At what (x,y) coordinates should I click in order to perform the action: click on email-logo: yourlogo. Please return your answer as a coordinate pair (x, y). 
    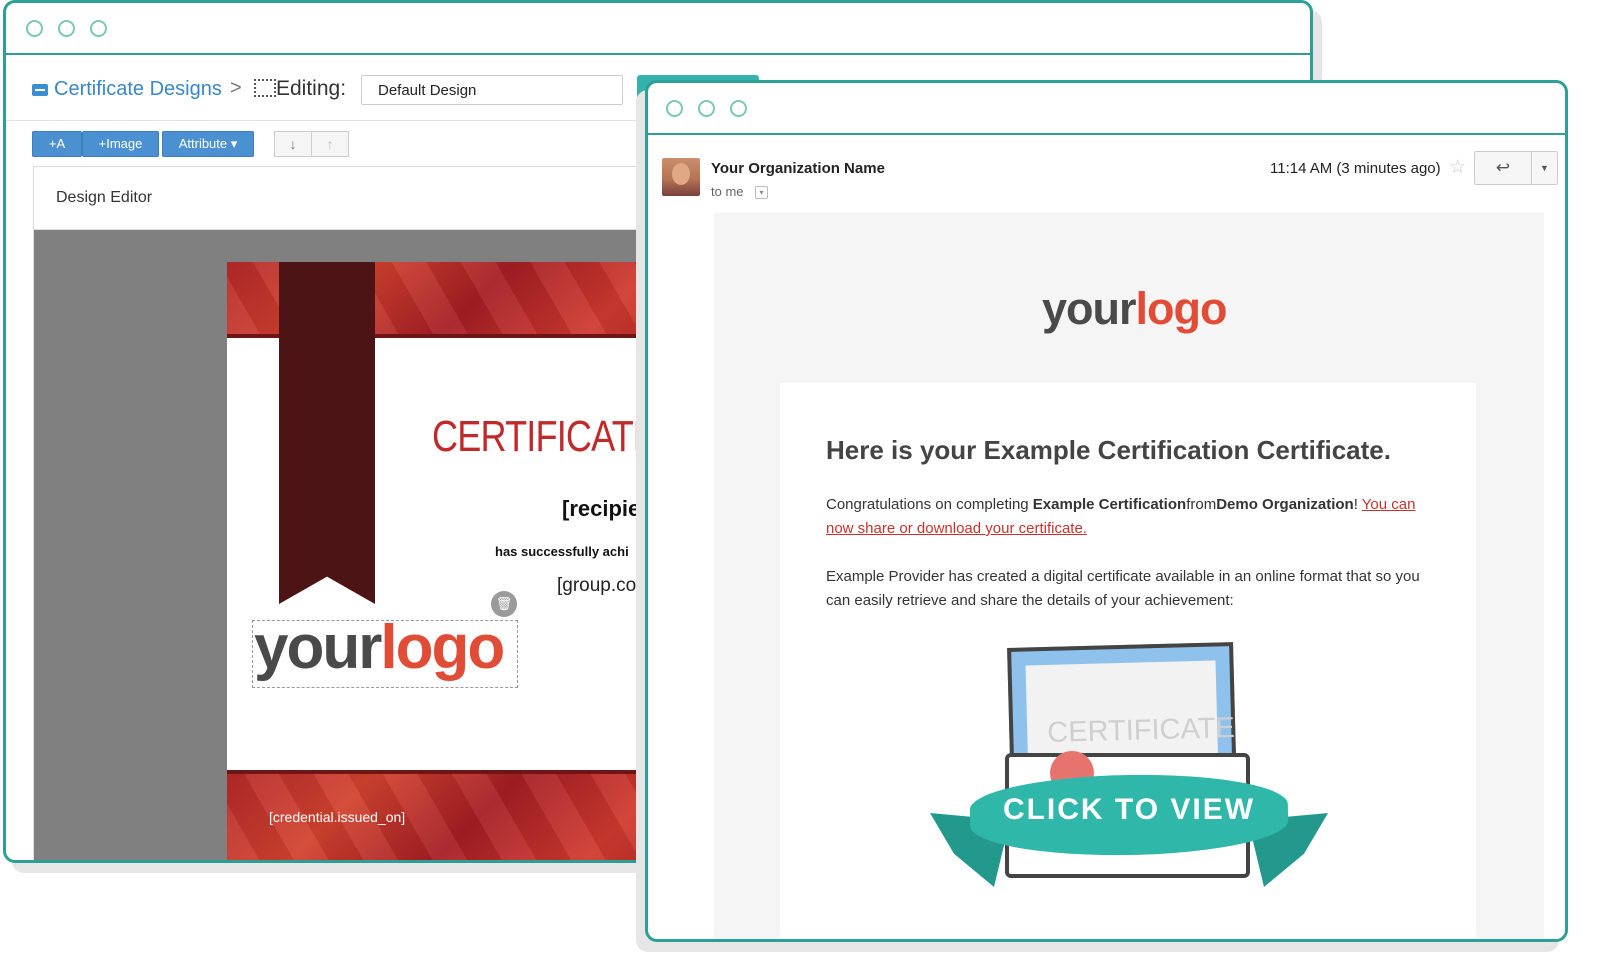
    Looking at the image, I should click on (1135, 309).